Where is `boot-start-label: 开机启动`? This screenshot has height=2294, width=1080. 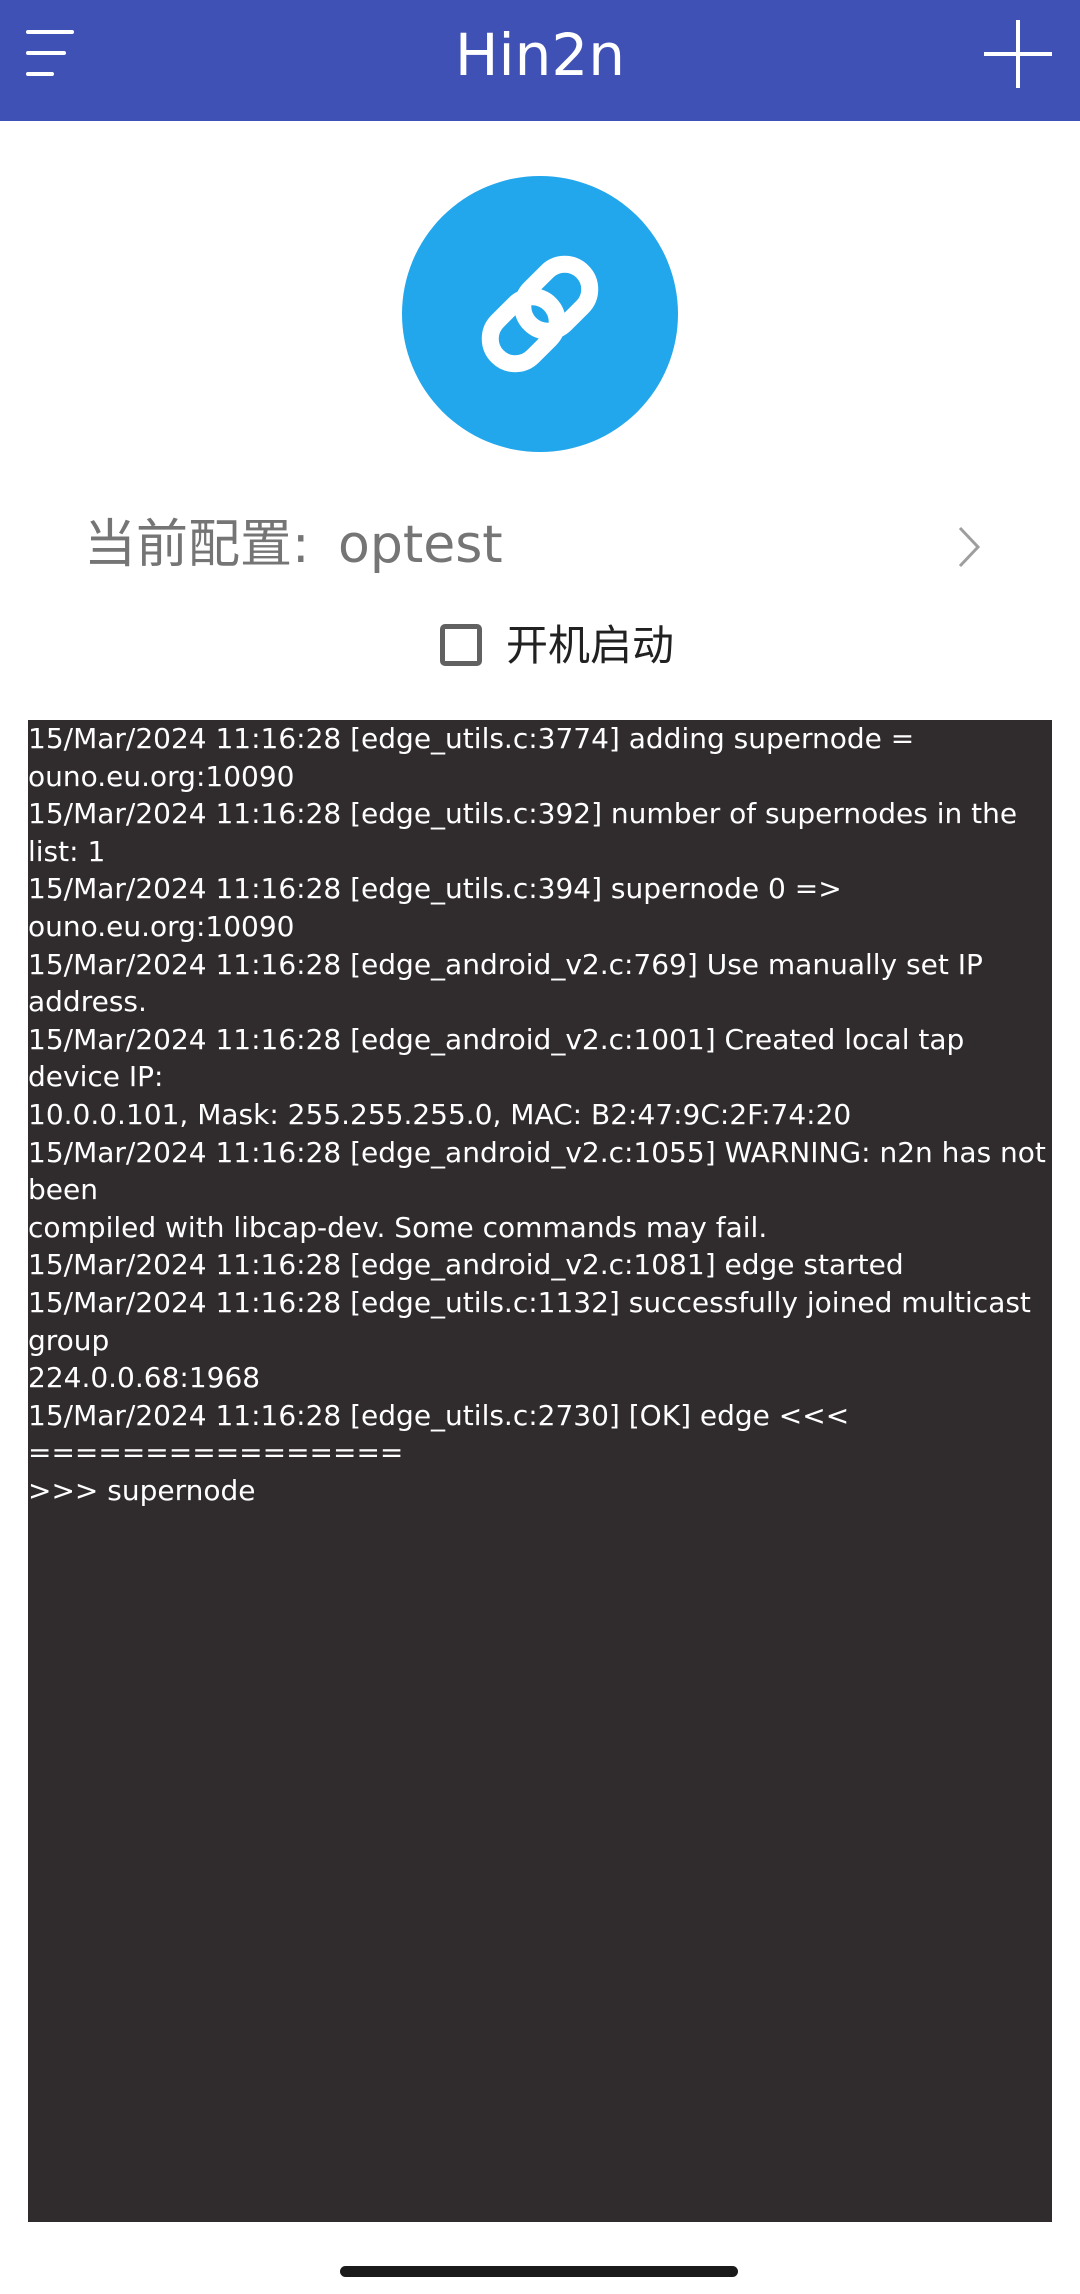
boot-start-label: 开机启动 is located at coordinates (590, 645).